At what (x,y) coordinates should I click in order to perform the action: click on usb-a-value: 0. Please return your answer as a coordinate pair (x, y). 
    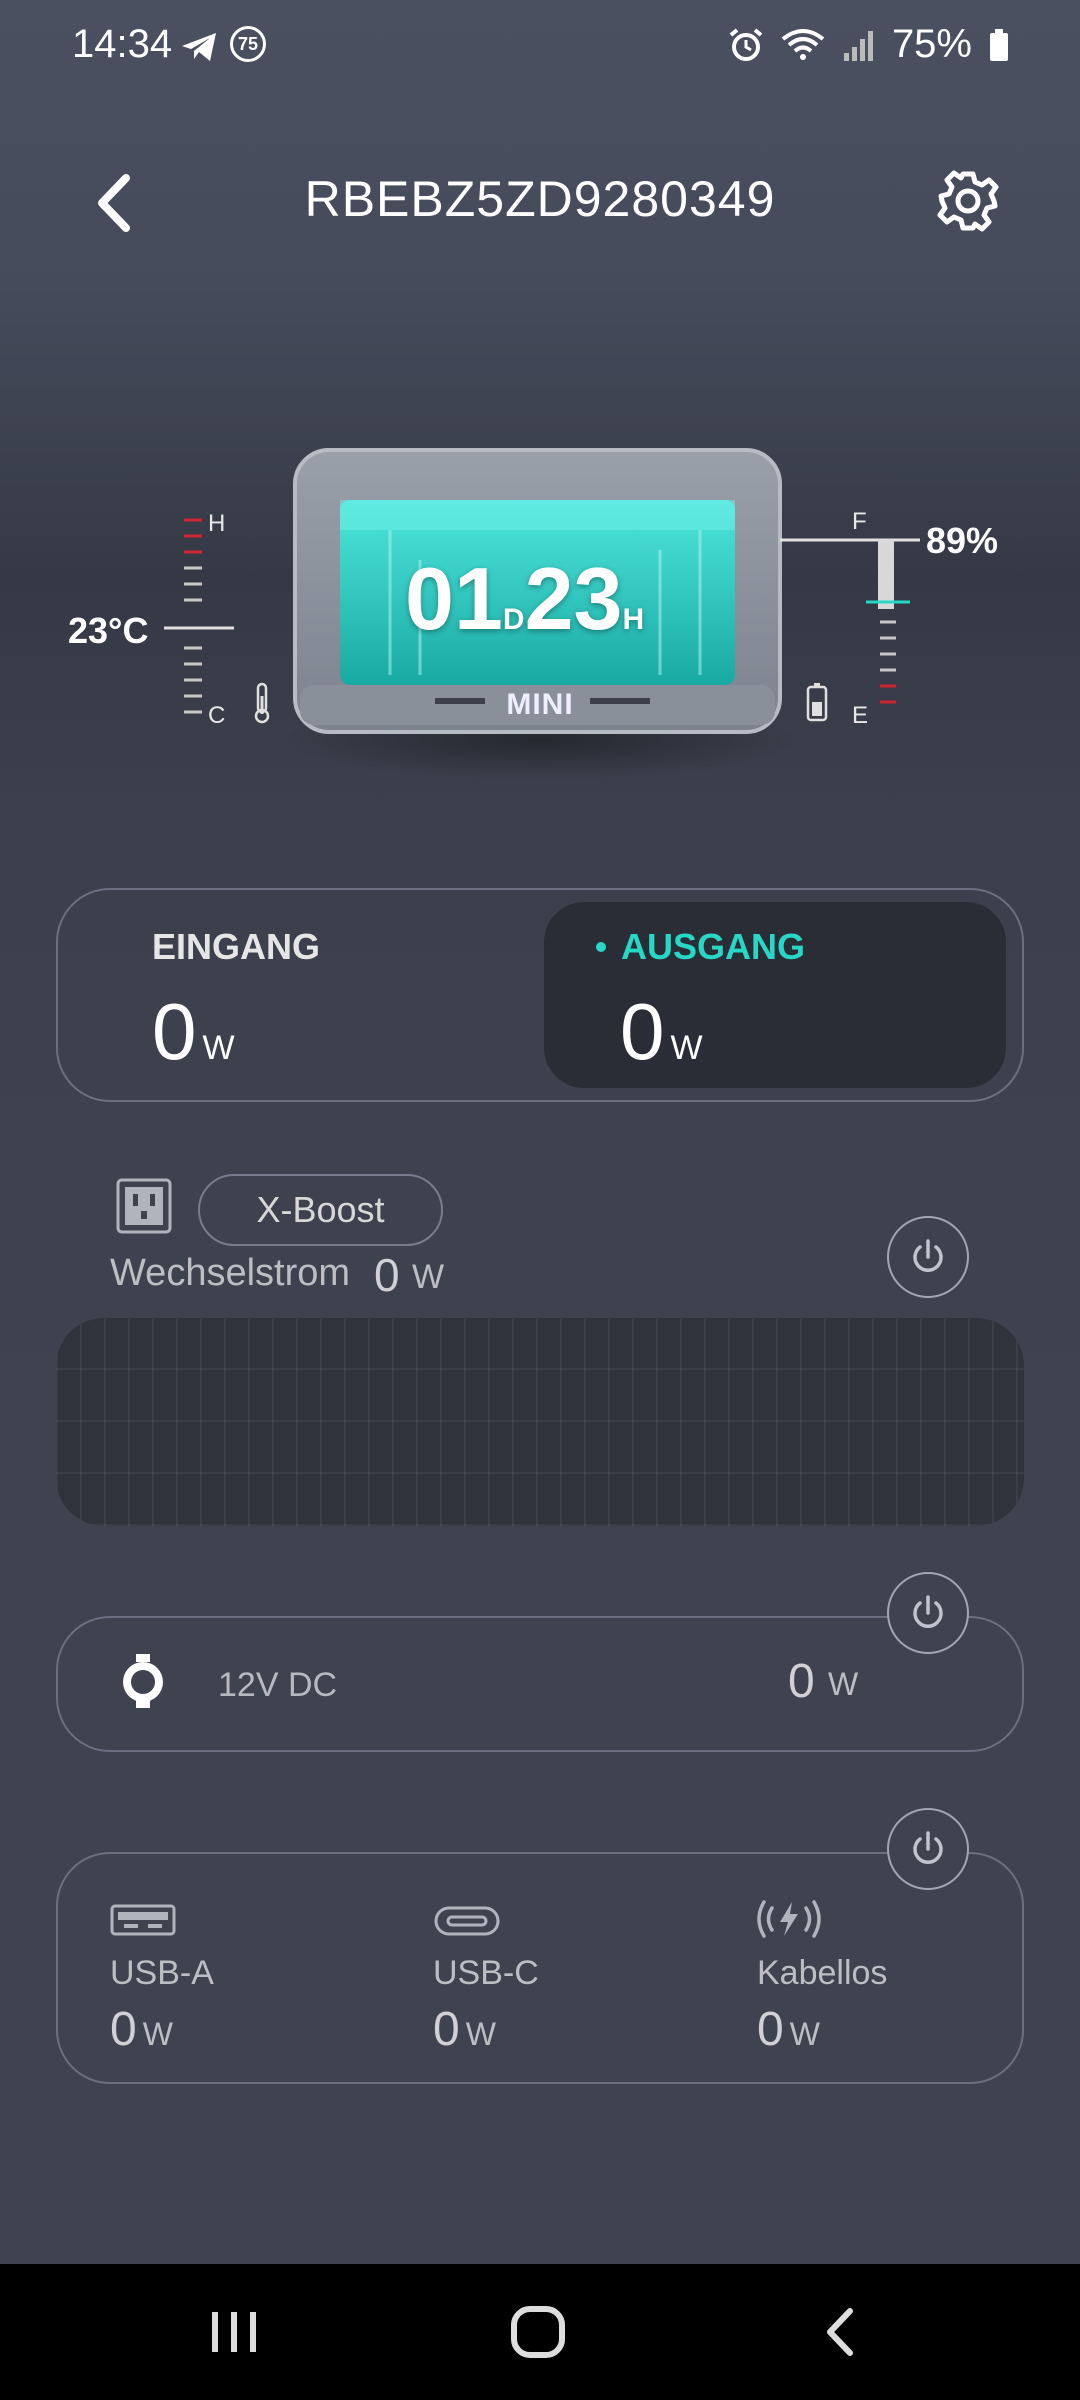
    Looking at the image, I should click on (123, 2029).